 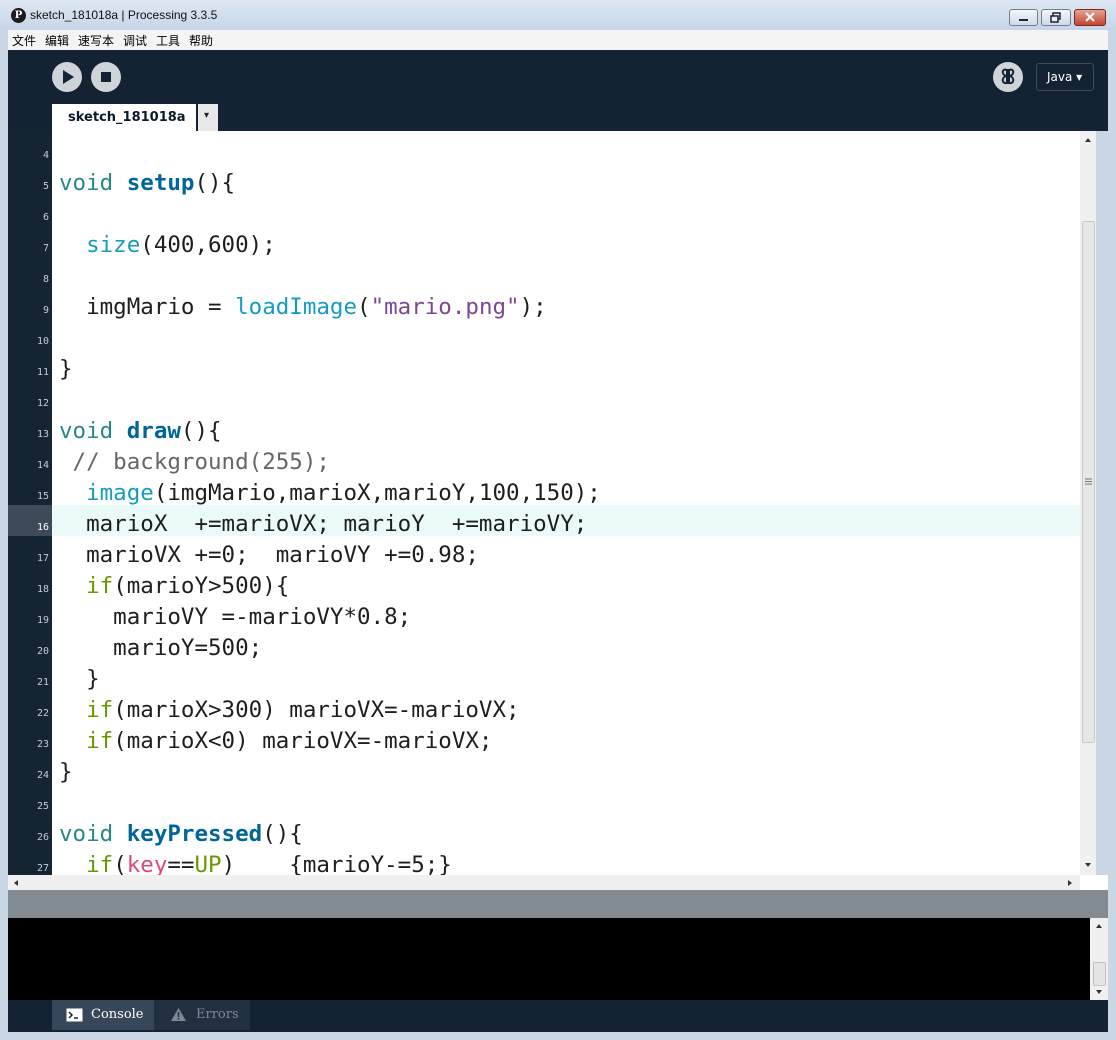 I want to click on editor-vertical-scrollbar, so click(x=1088, y=503).